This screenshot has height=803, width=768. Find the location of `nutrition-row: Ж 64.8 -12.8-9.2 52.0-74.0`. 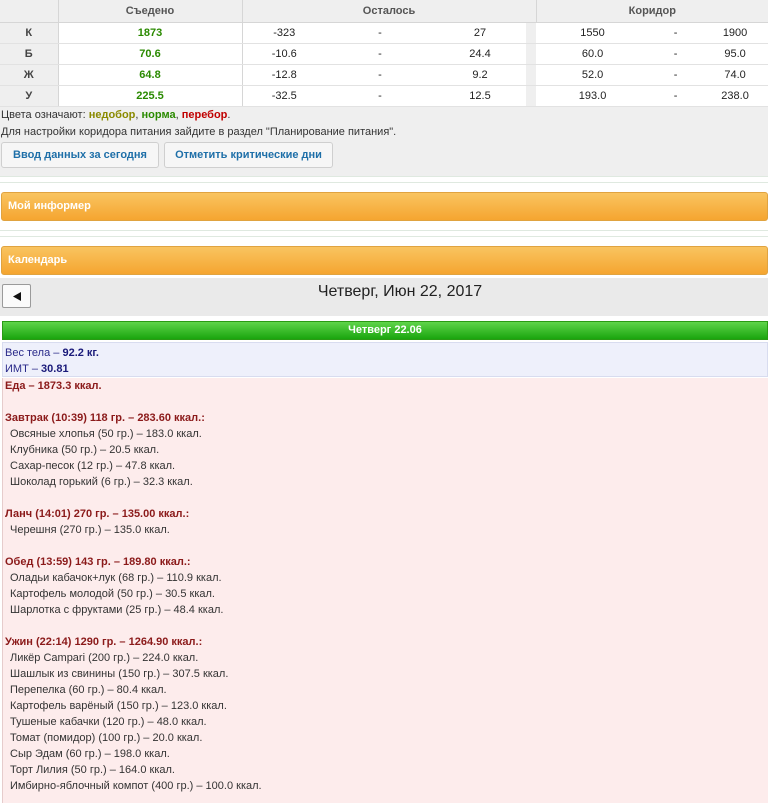

nutrition-row: Ж 64.8 -12.8-9.2 52.0-74.0 is located at coordinates (384, 75).